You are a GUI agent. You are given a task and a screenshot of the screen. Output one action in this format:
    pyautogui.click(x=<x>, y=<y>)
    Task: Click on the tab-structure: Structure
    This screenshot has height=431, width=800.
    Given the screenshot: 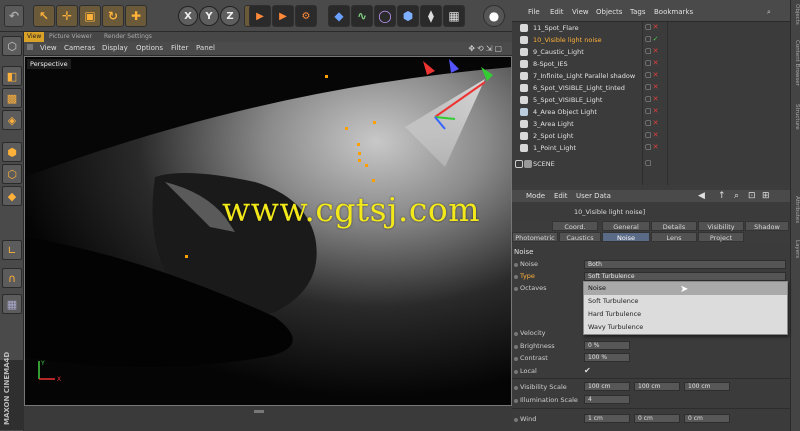 What is the action you would take?
    pyautogui.click(x=797, y=117)
    